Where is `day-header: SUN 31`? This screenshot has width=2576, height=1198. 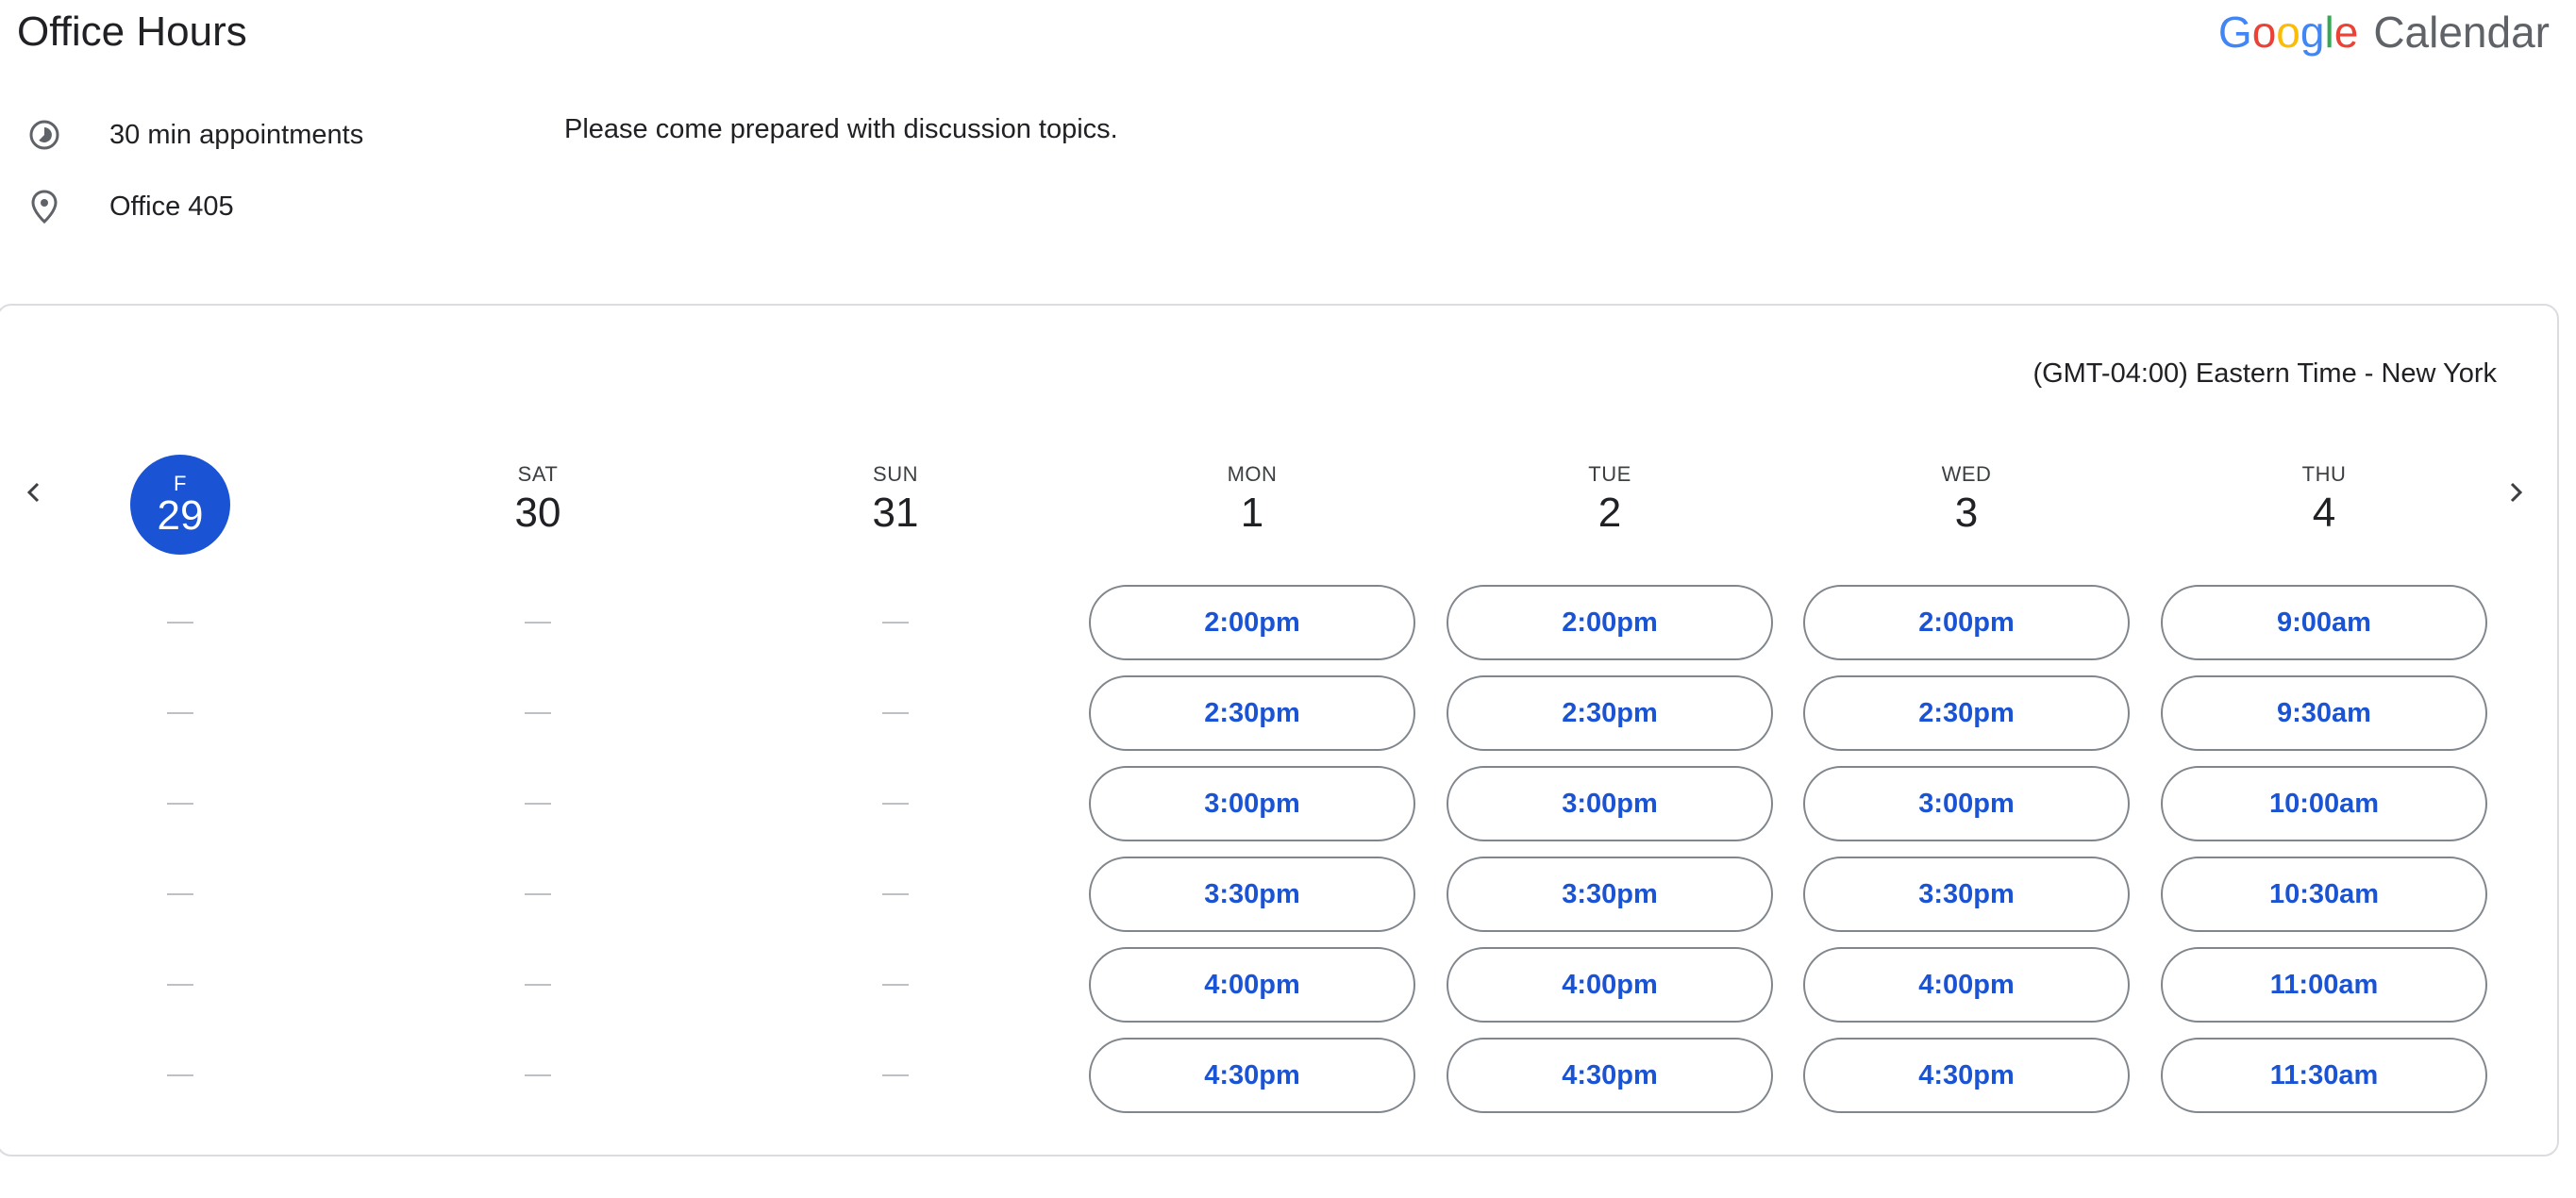 day-header: SUN 31 is located at coordinates (895, 511).